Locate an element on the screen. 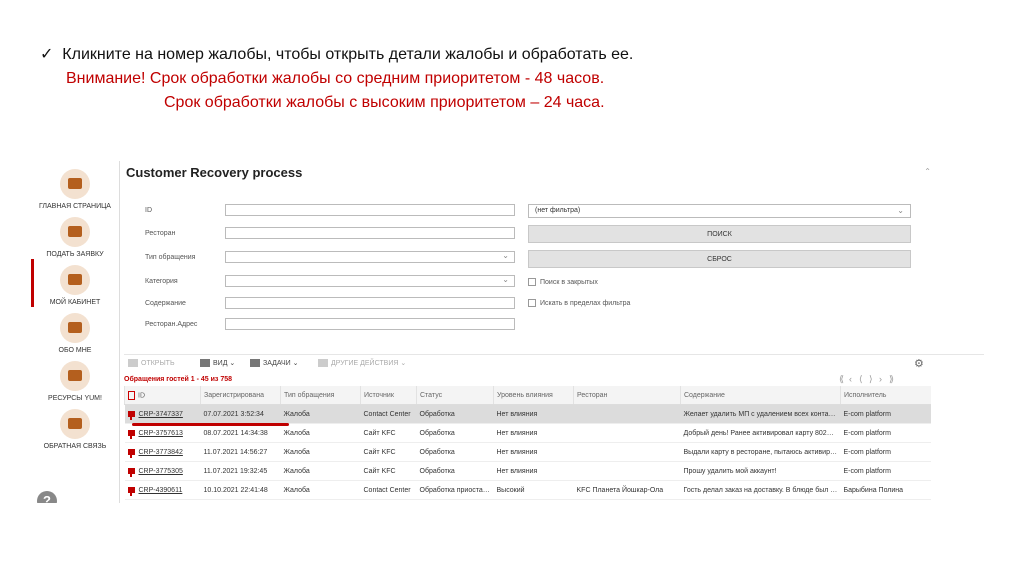 The width and height of the screenshot is (1024, 574). restaurant-input is located at coordinates (370, 233).